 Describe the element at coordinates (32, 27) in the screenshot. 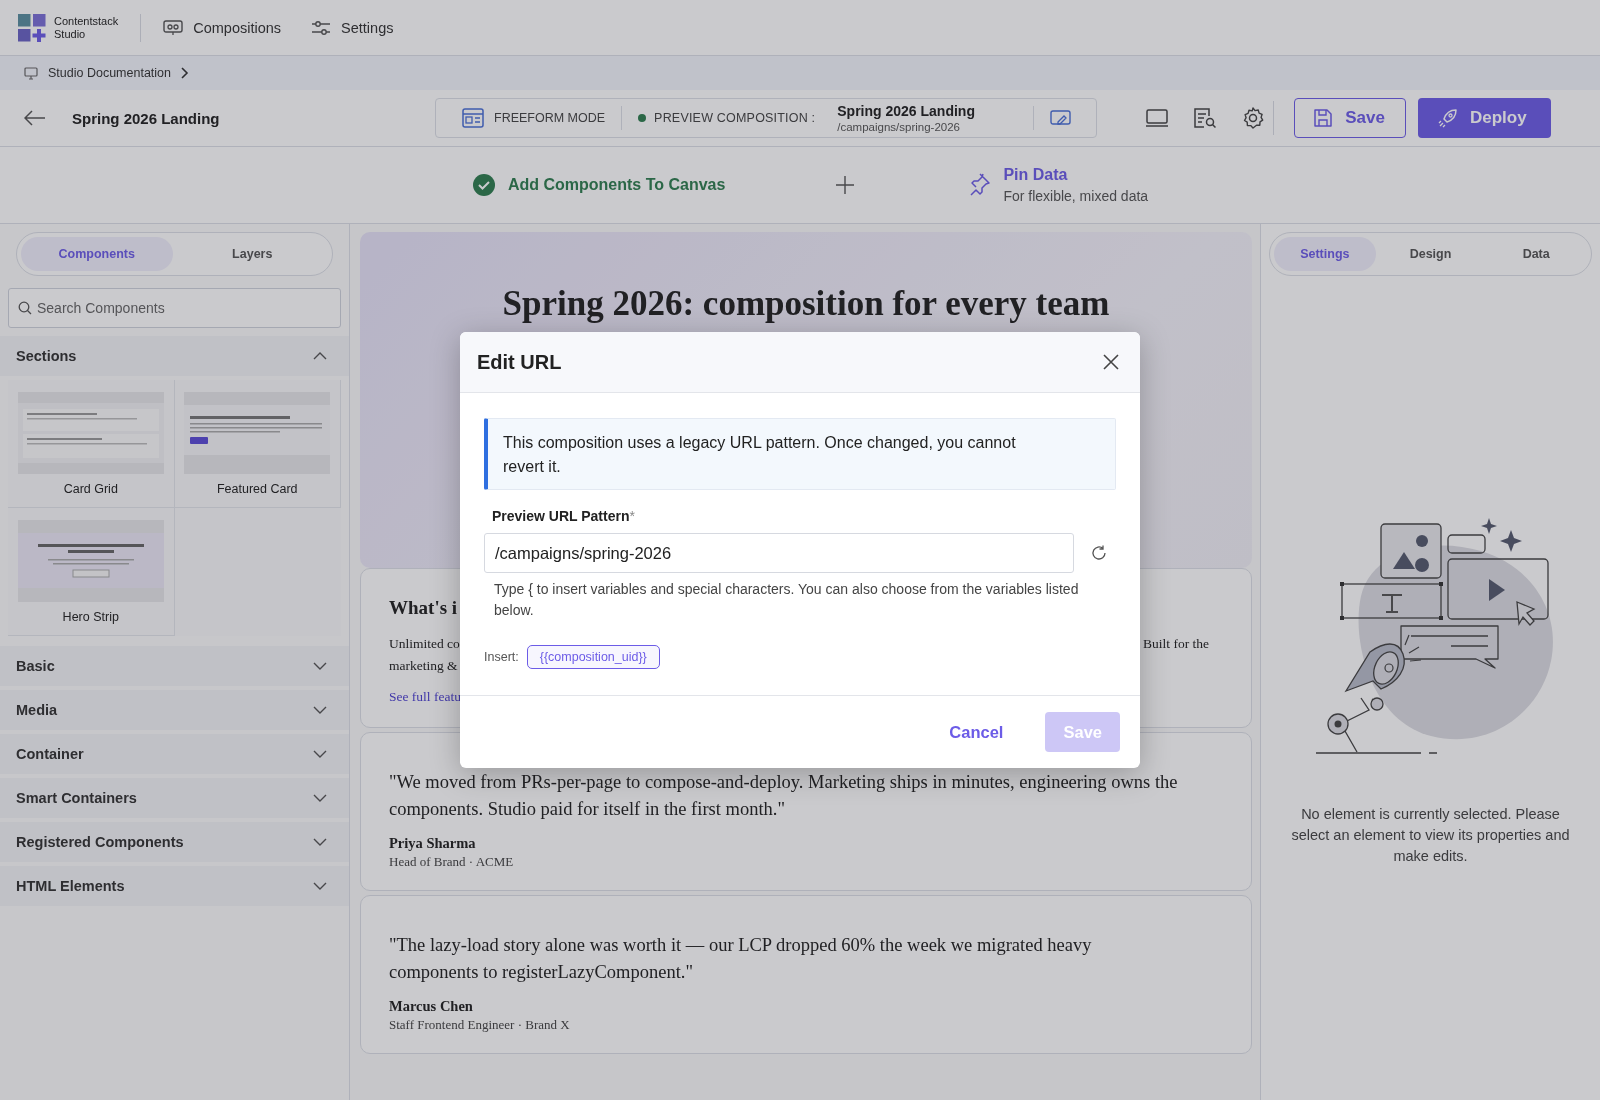

I see `logo-icon` at that location.